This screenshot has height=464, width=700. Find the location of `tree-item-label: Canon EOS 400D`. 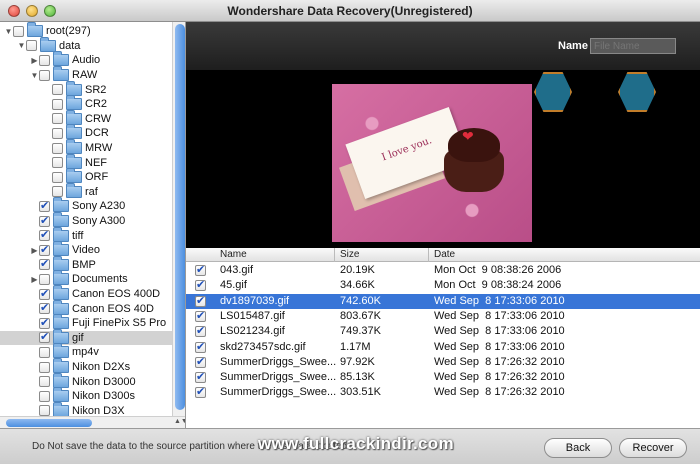

tree-item-label: Canon EOS 400D is located at coordinates (116, 294).